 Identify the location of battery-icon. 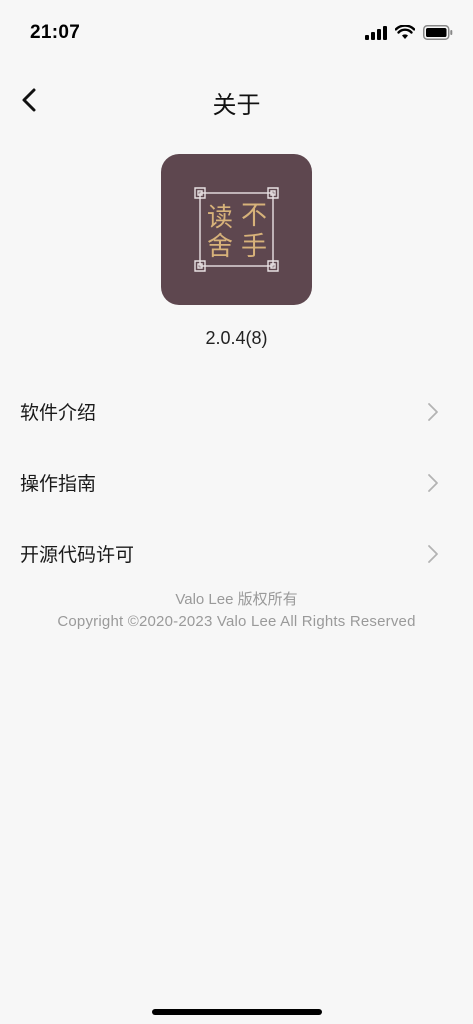
(438, 32).